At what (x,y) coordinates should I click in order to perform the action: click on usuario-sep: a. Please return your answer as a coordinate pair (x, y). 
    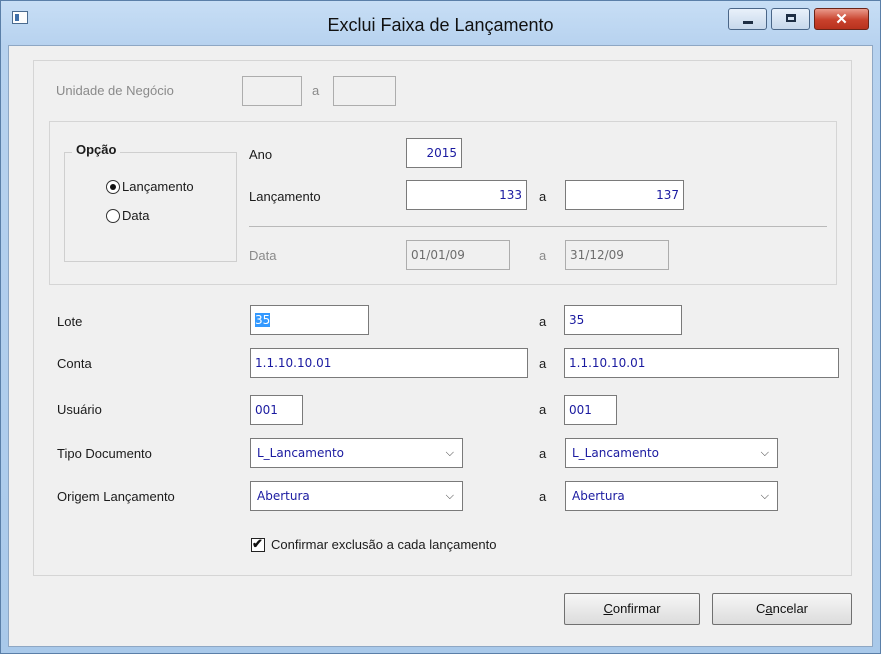
    Looking at the image, I should click on (543, 409).